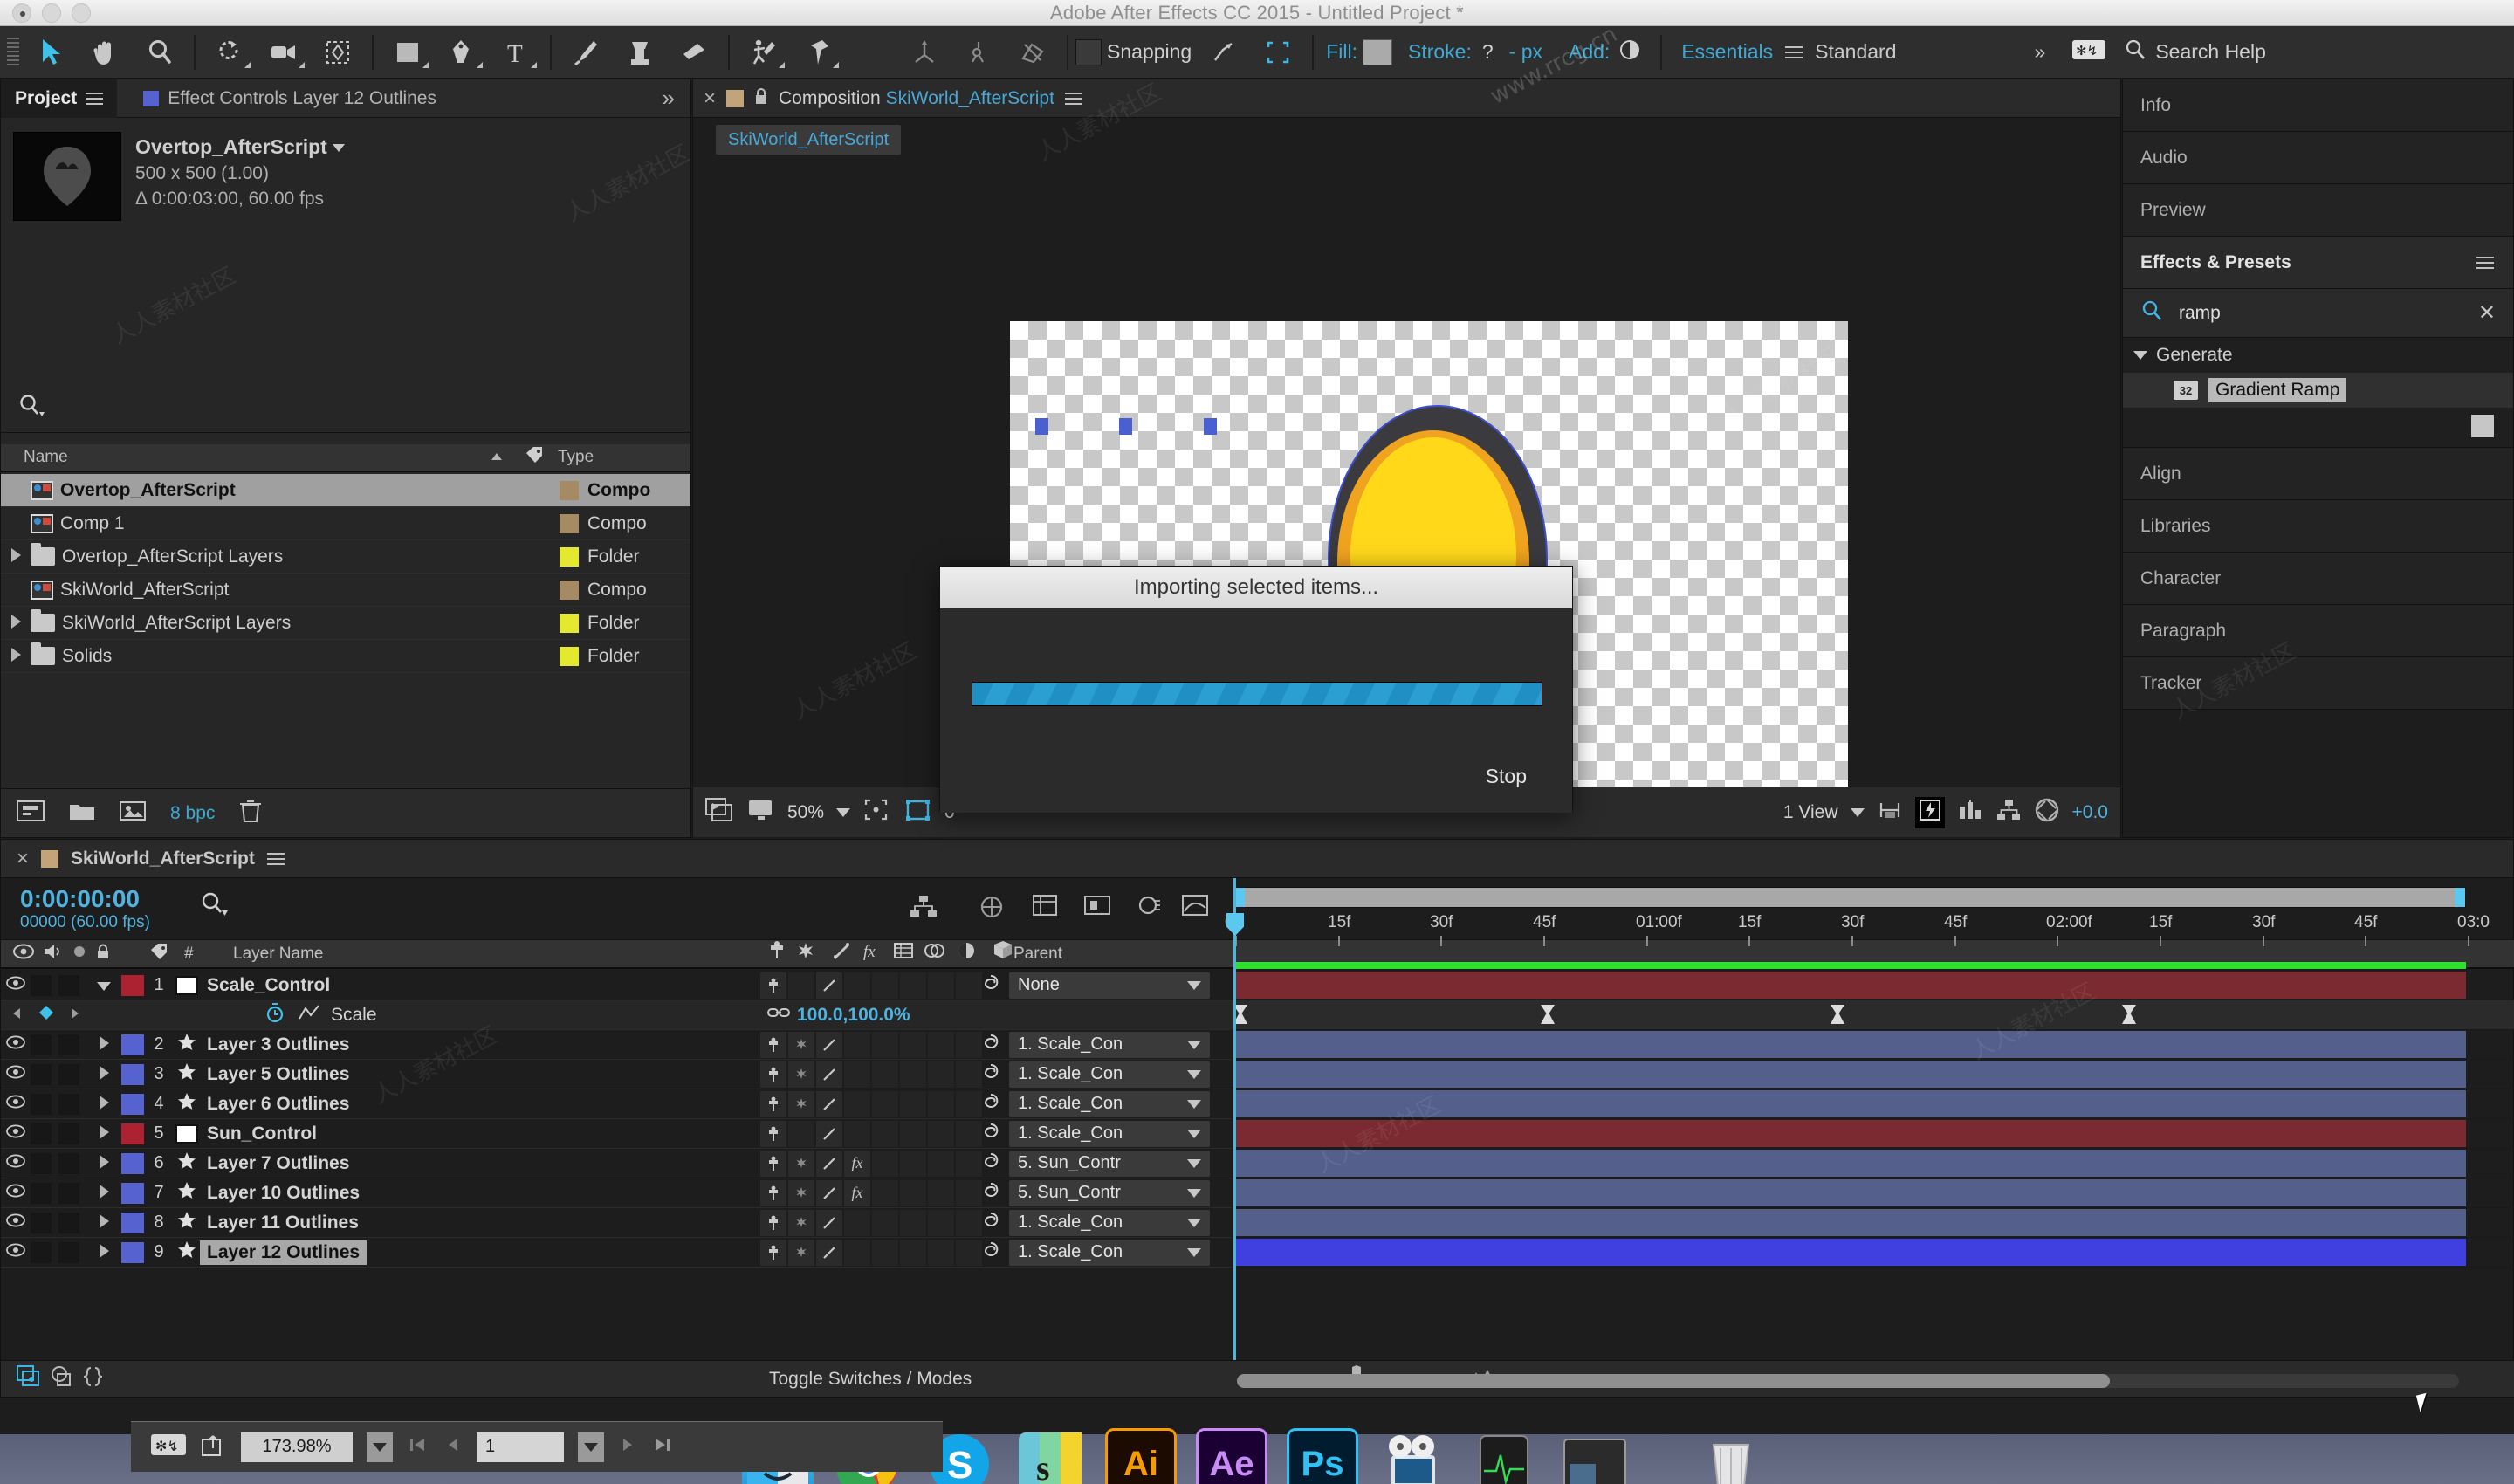 The width and height of the screenshot is (2514, 1484). What do you see at coordinates (497, 457) in the screenshot?
I see `sort-arrow-icon` at bounding box center [497, 457].